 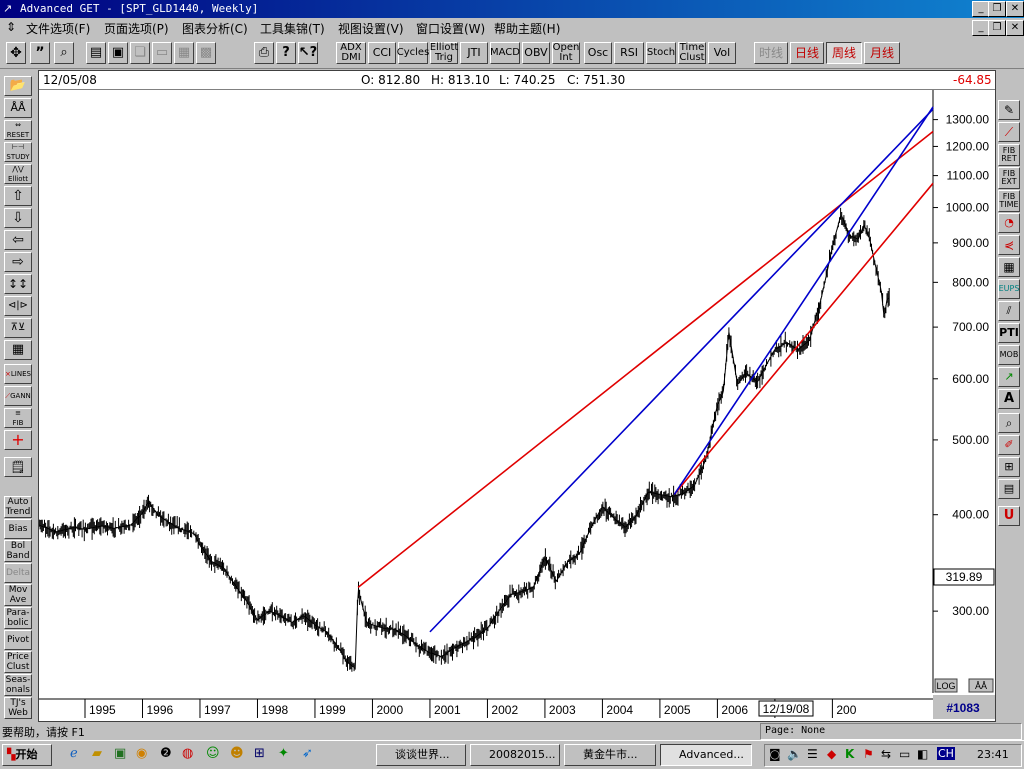 I want to click on study-jti: JTI, so click(x=474, y=53).